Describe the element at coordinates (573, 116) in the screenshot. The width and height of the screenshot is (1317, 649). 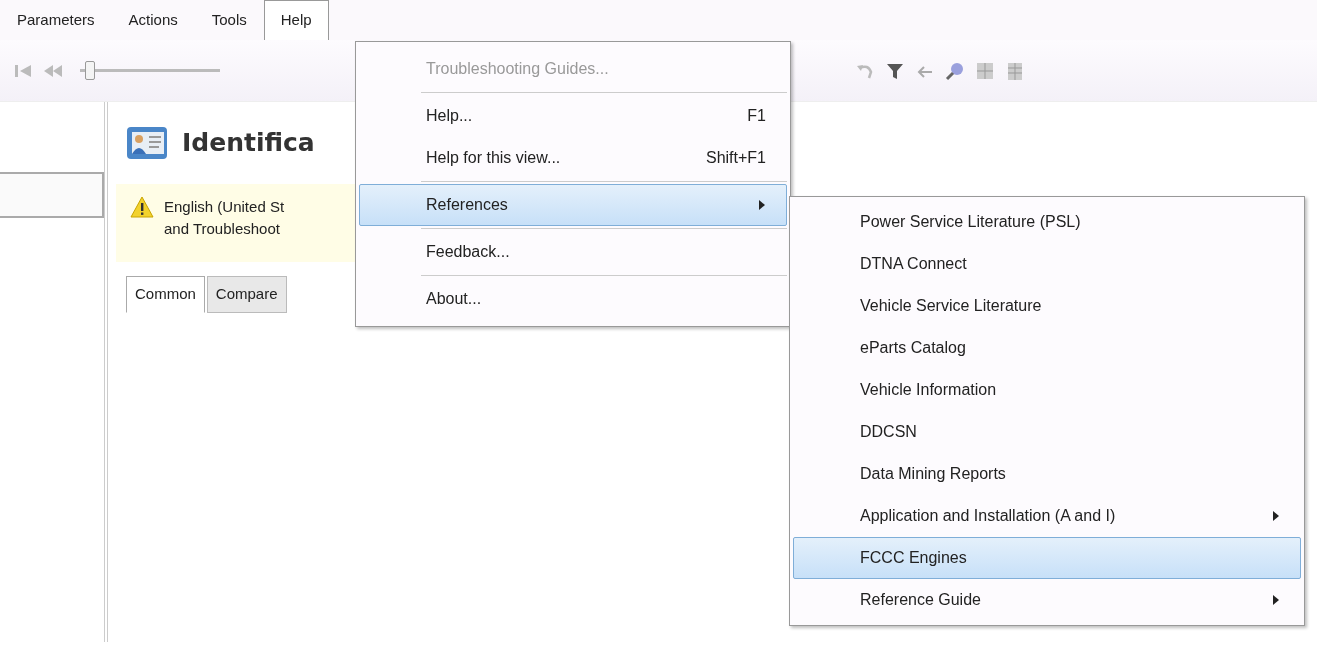
I see `menu-item: Help... F1` at that location.